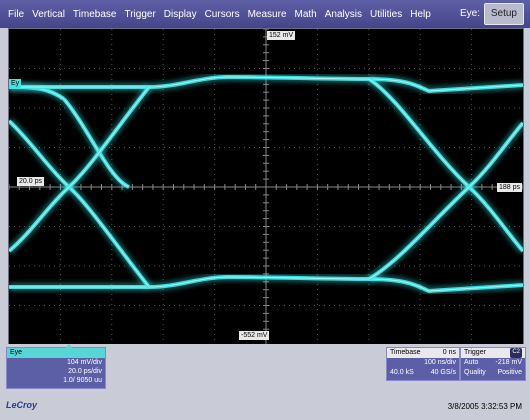 The image size is (530, 420). I want to click on trigger-slope: Positive, so click(509, 372).